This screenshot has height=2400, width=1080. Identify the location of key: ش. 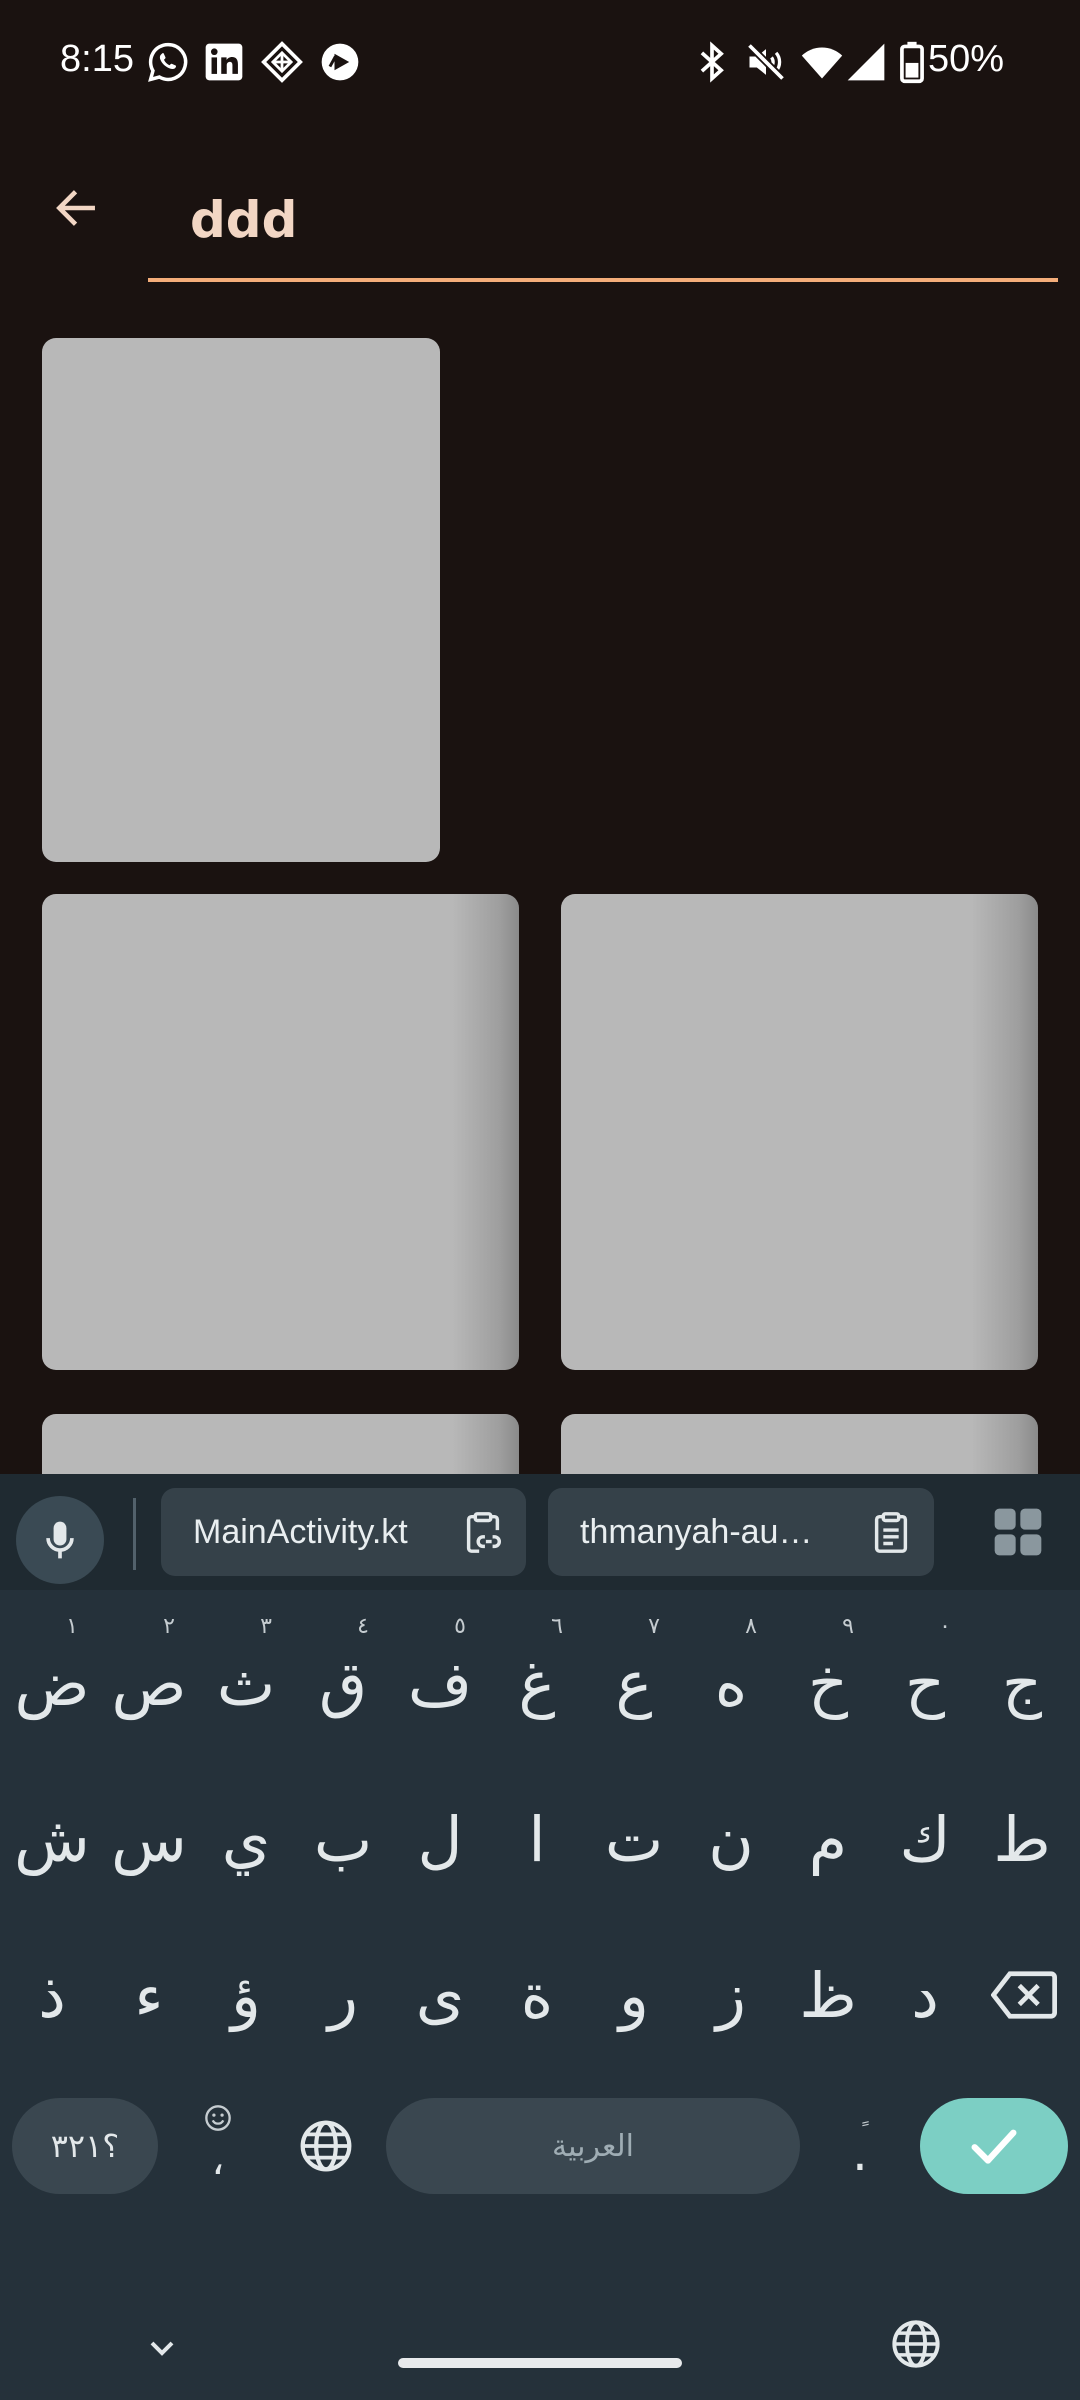
(52, 1839).